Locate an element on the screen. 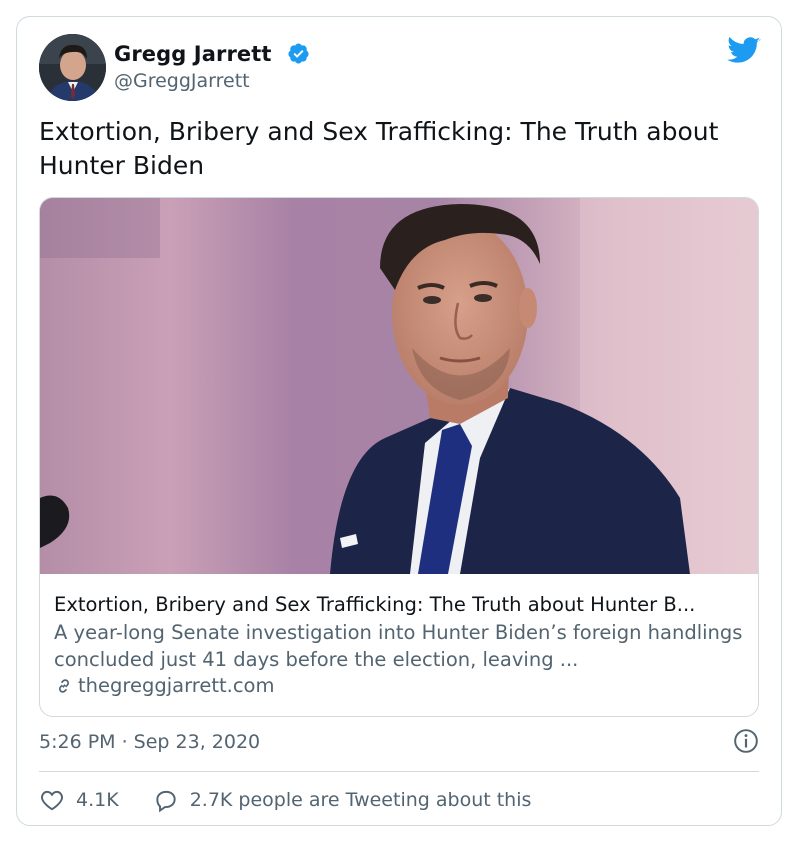 The height and width of the screenshot is (844, 799). twitter-bird-icon is located at coordinates (744, 51).